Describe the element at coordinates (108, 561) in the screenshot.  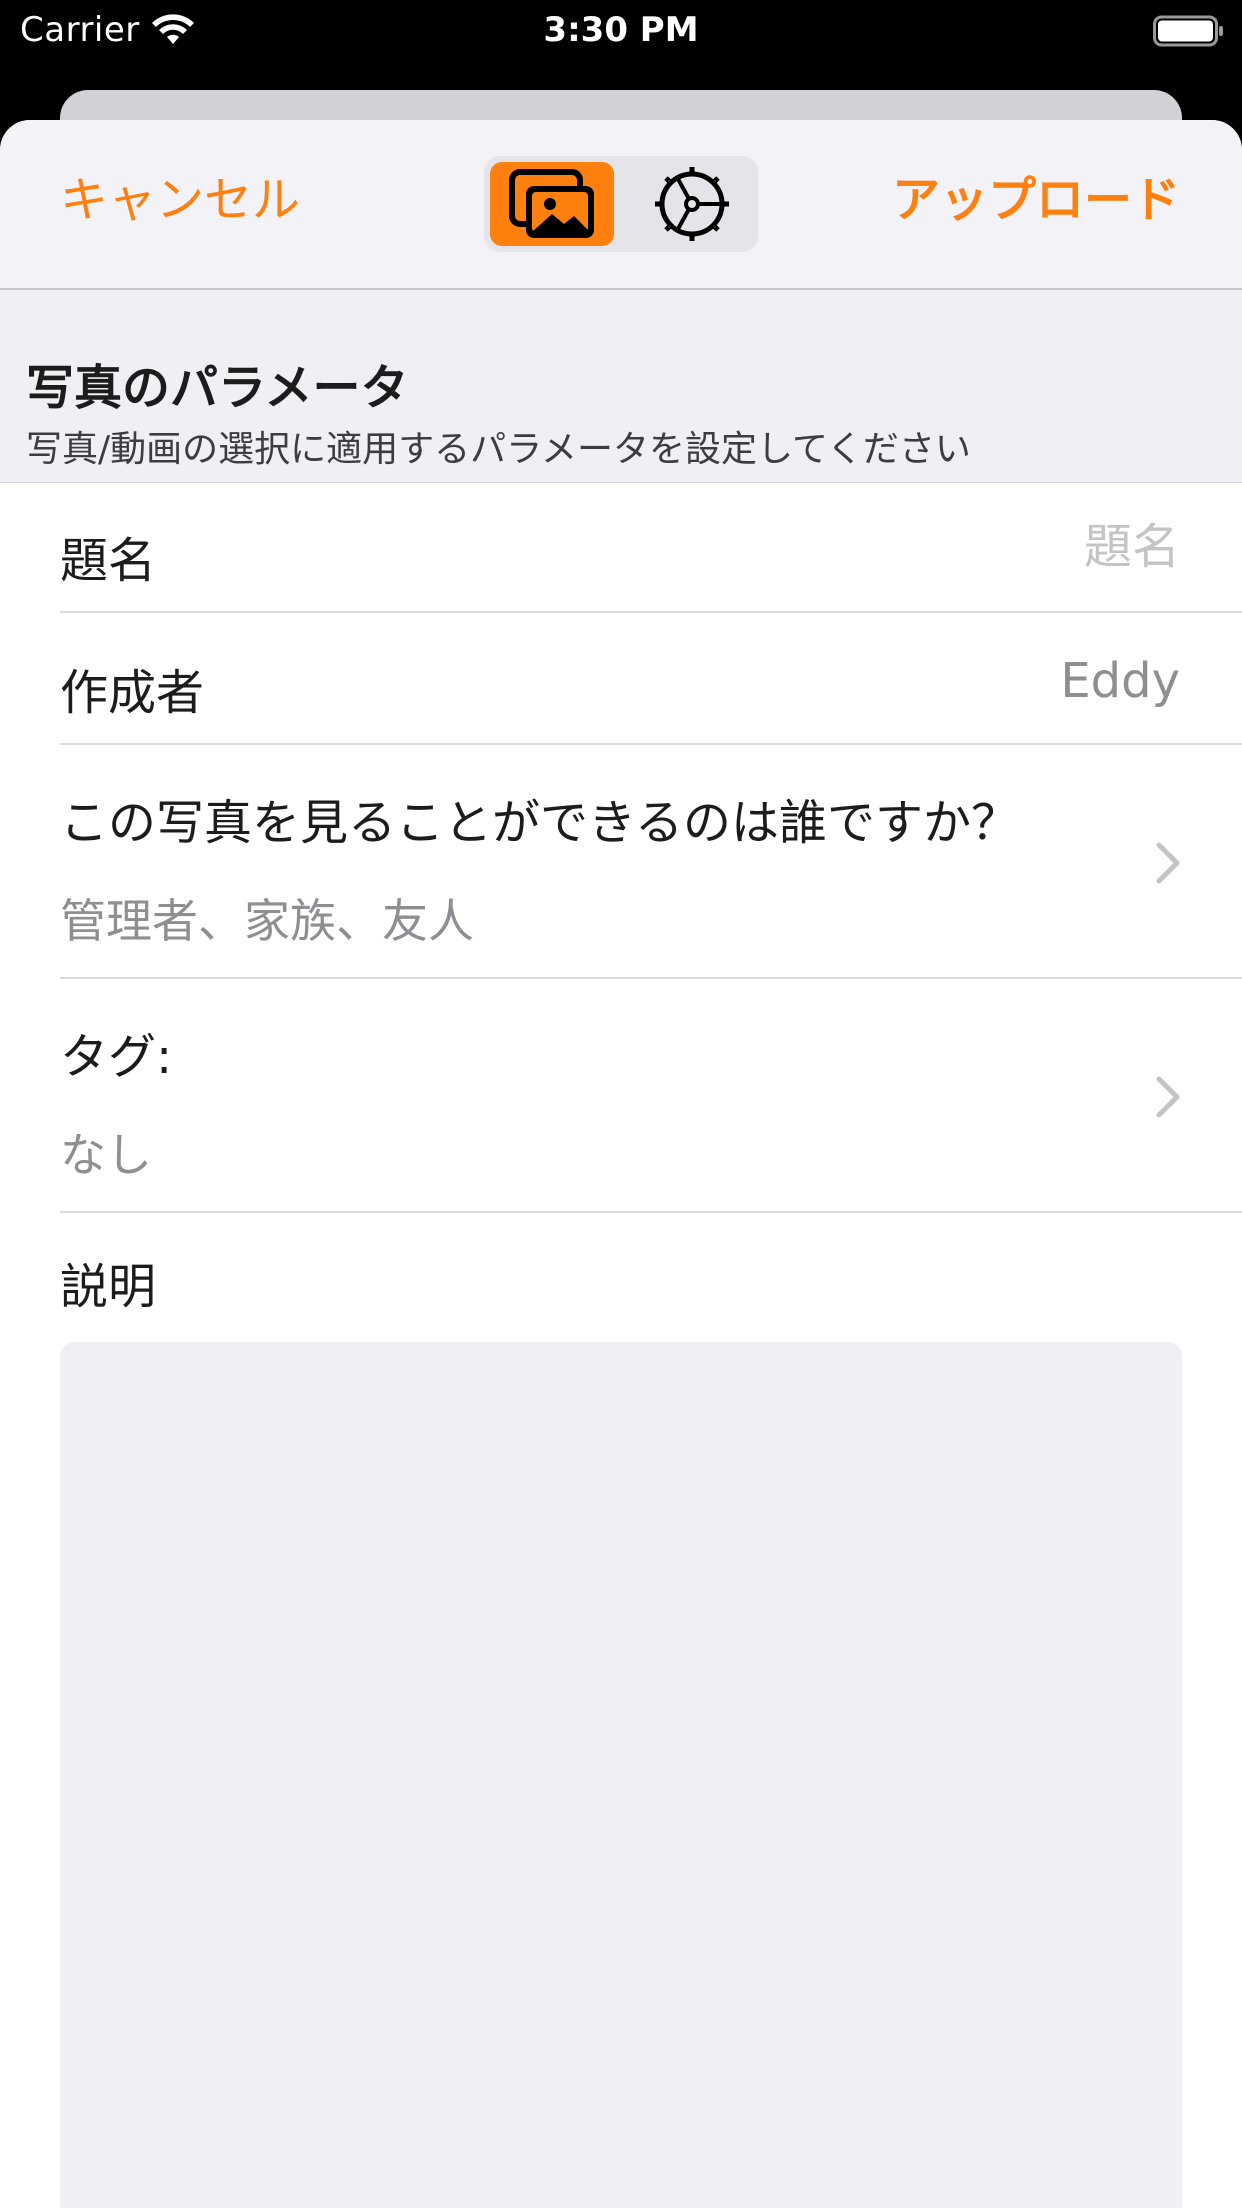
I see `title-label: 題名` at that location.